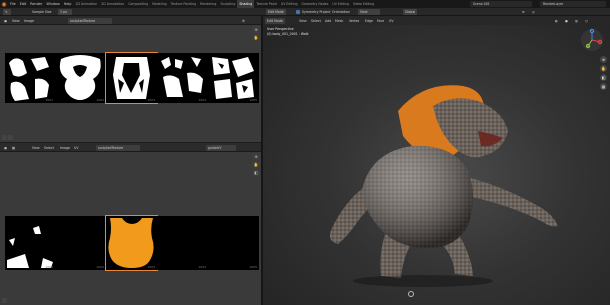  Describe the element at coordinates (227, 4) in the screenshot. I see `tab-sculpting: Sculpting` at that location.